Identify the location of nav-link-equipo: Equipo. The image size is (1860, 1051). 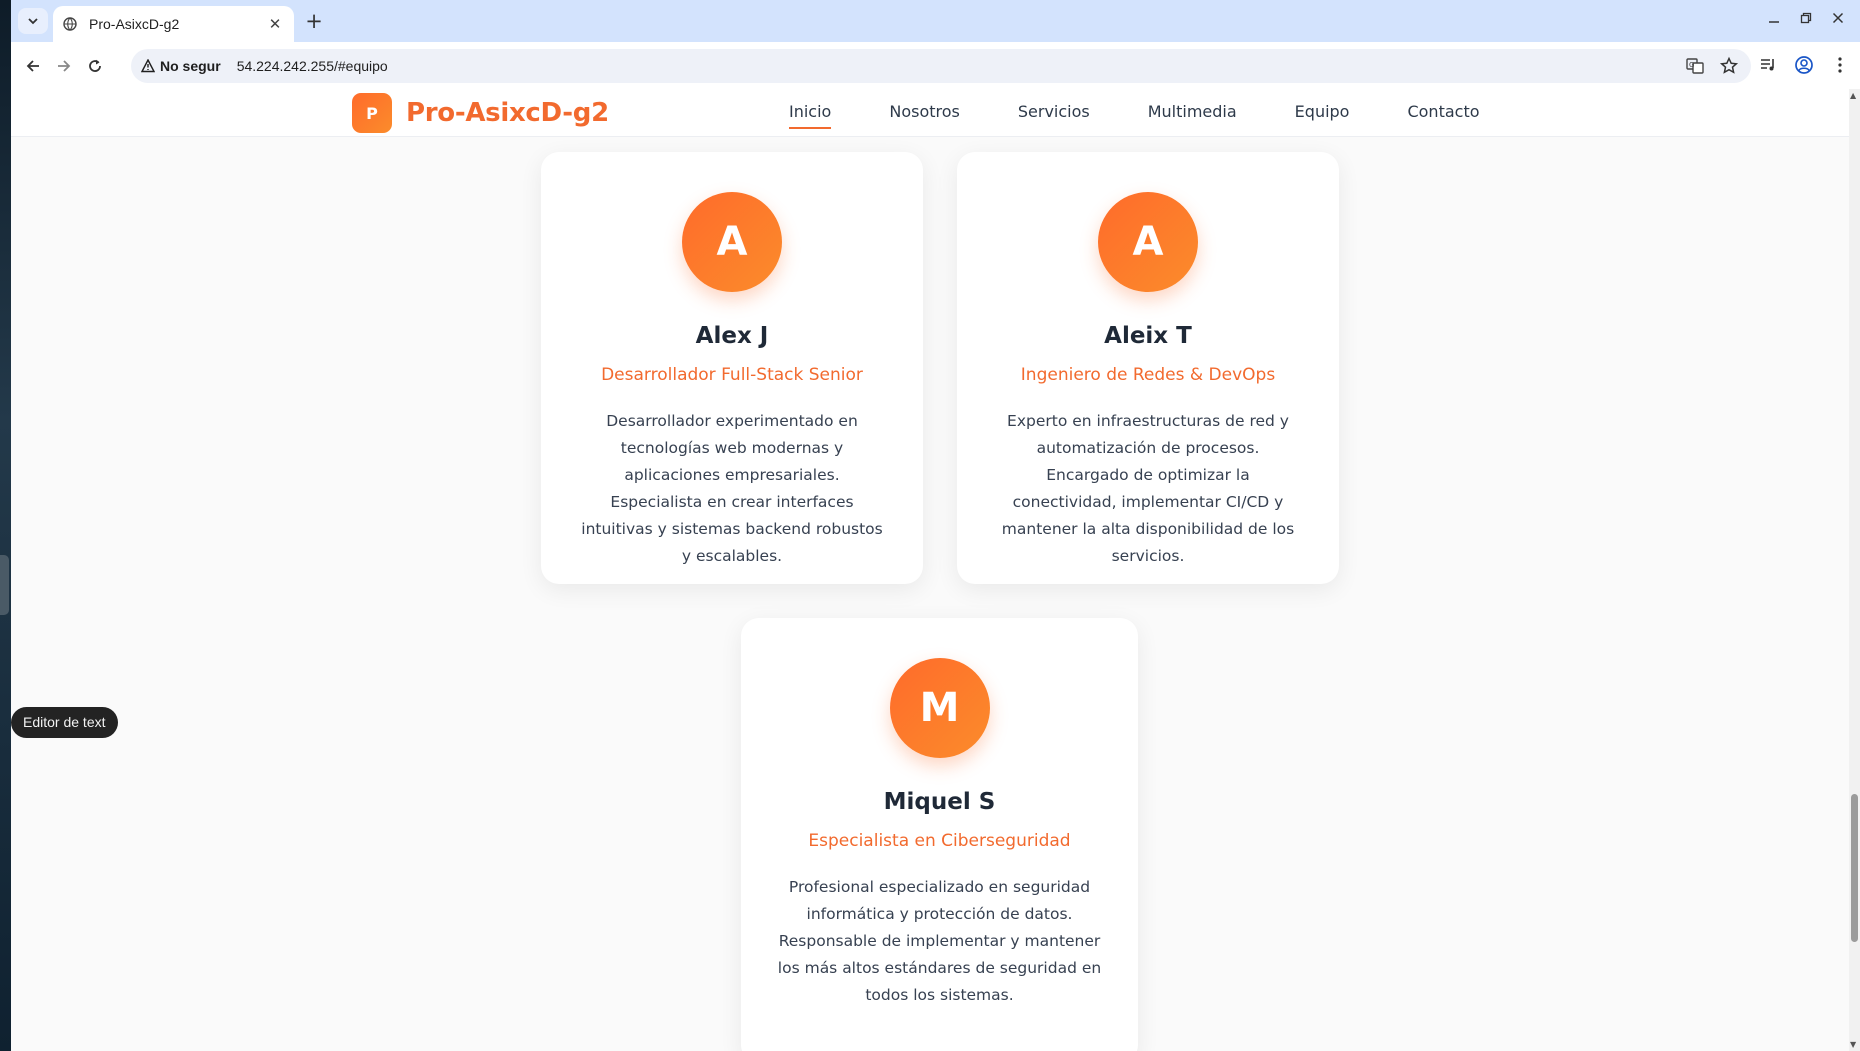
(1322, 115).